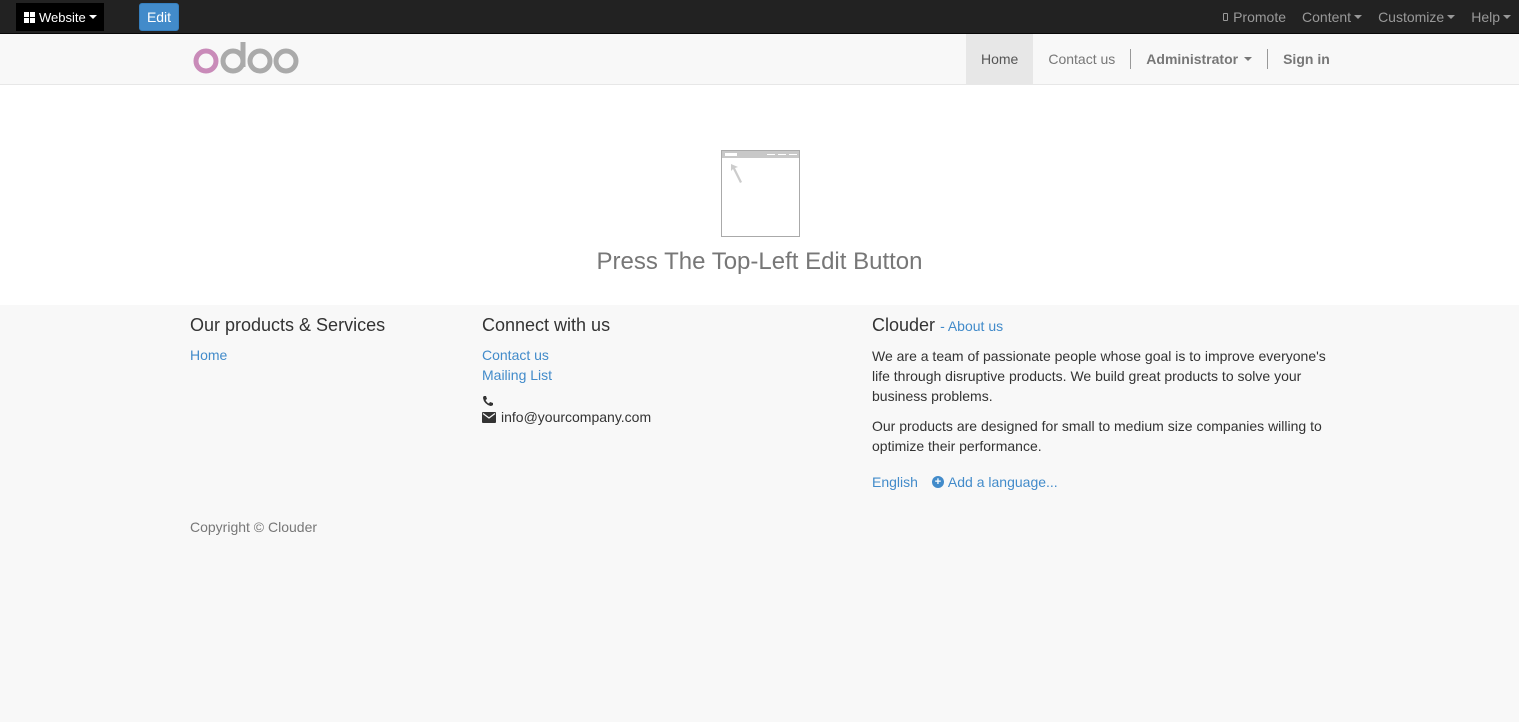 The image size is (1519, 722). What do you see at coordinates (759, 59) in the screenshot?
I see `site-navbar: Home Contact us Administrator Sign in` at bounding box center [759, 59].